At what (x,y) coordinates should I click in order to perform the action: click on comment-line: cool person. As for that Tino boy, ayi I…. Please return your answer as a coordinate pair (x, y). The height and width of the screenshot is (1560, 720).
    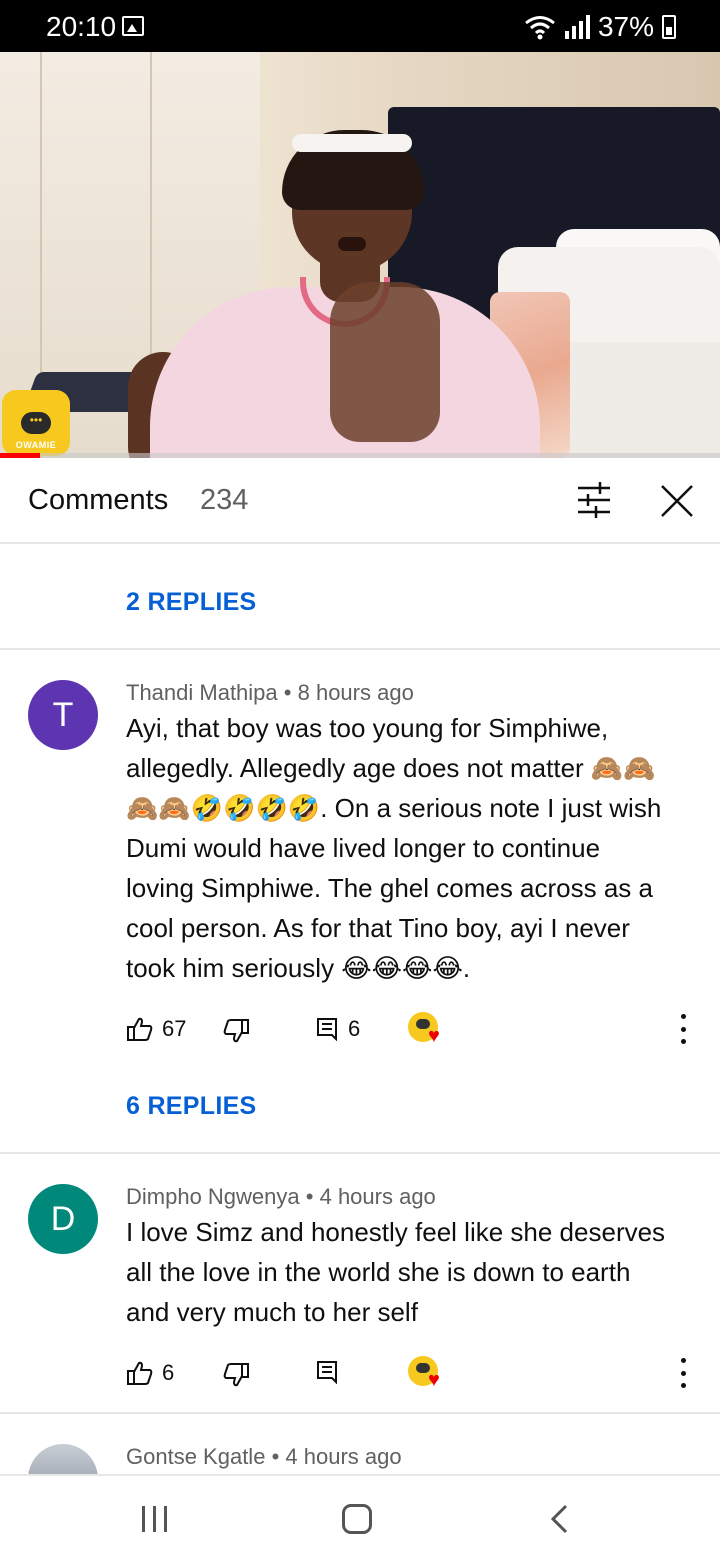
    Looking at the image, I should click on (378, 928).